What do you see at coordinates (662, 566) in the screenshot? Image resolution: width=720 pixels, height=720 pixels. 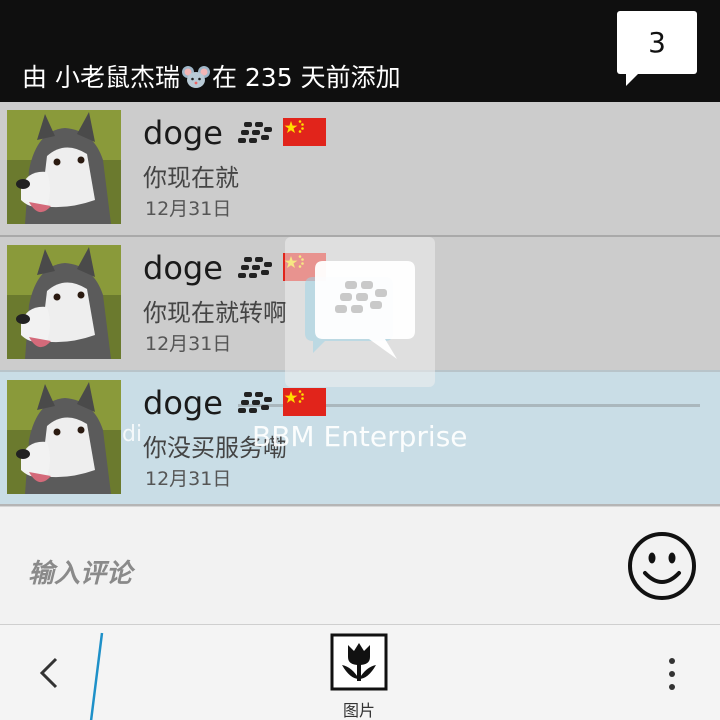 I see `smiley-icon` at bounding box center [662, 566].